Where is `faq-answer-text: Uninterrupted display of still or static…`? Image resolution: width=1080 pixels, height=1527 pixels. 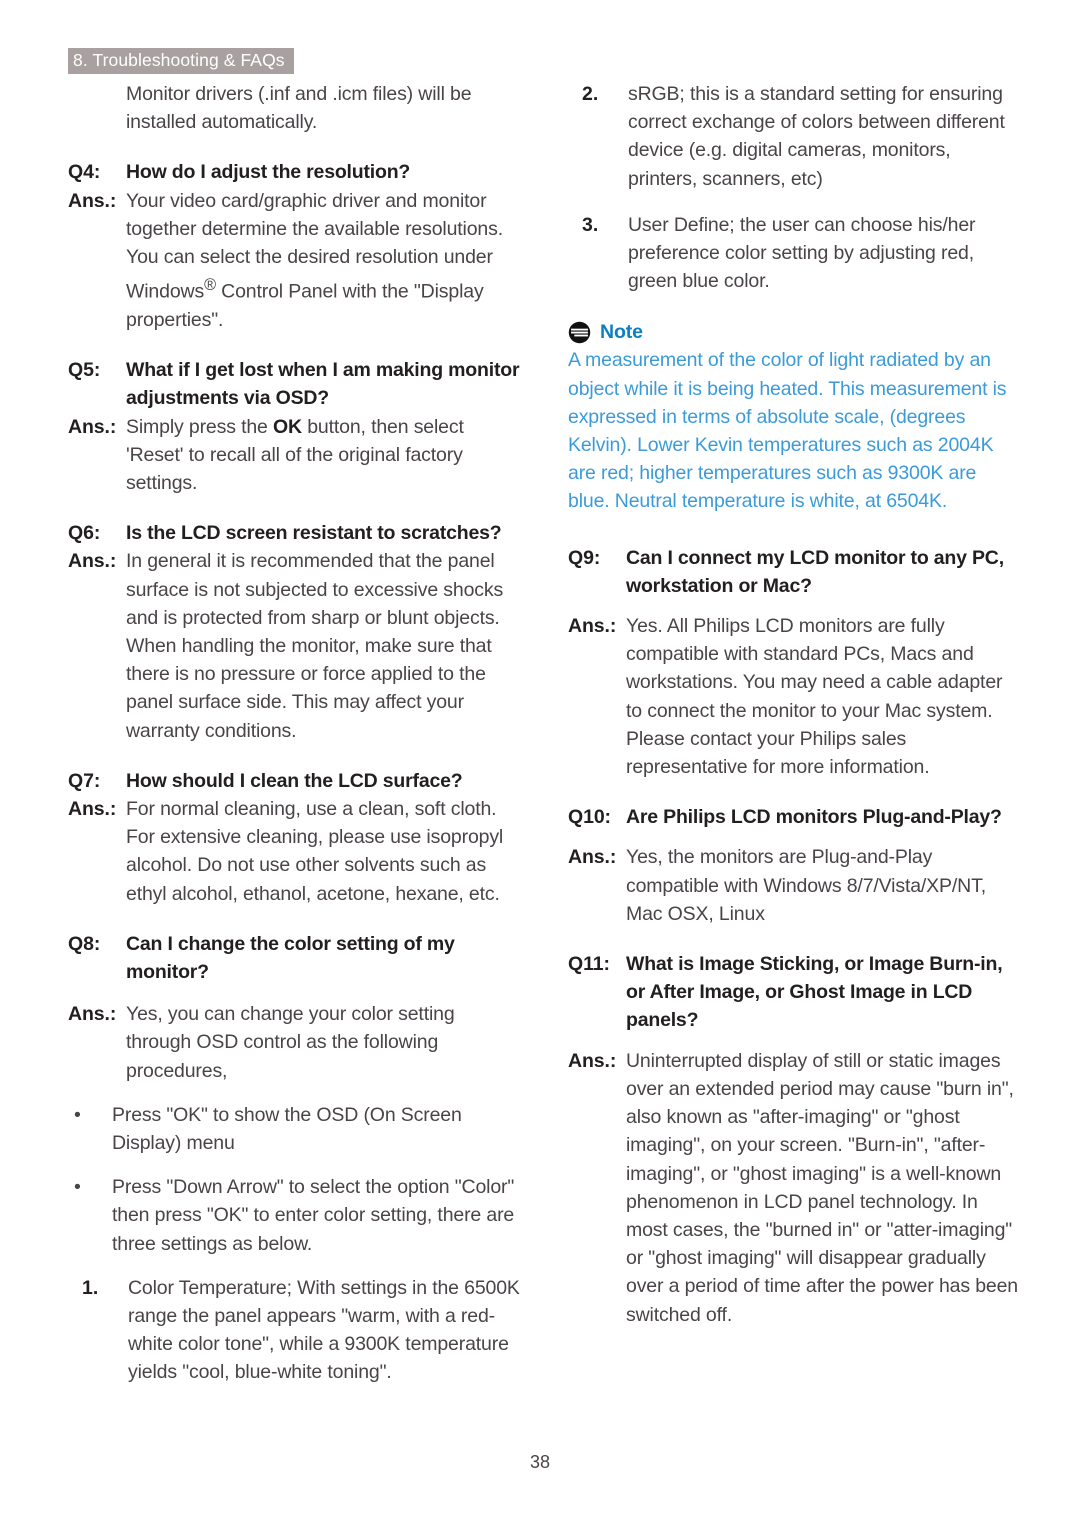 faq-answer-text: Uninterrupted display of still or static… is located at coordinates (822, 1187).